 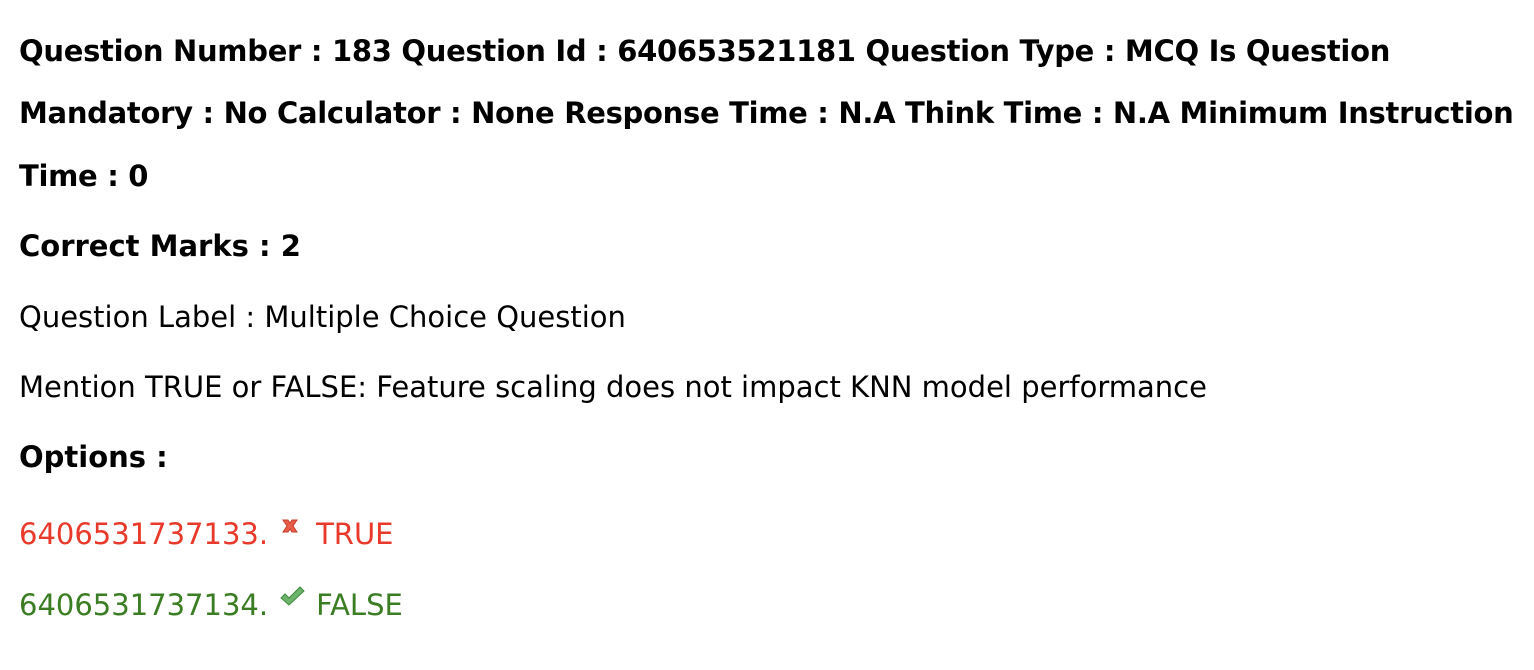 What do you see at coordinates (84, 176) in the screenshot?
I see `question-meta-line-3: Time : 0` at bounding box center [84, 176].